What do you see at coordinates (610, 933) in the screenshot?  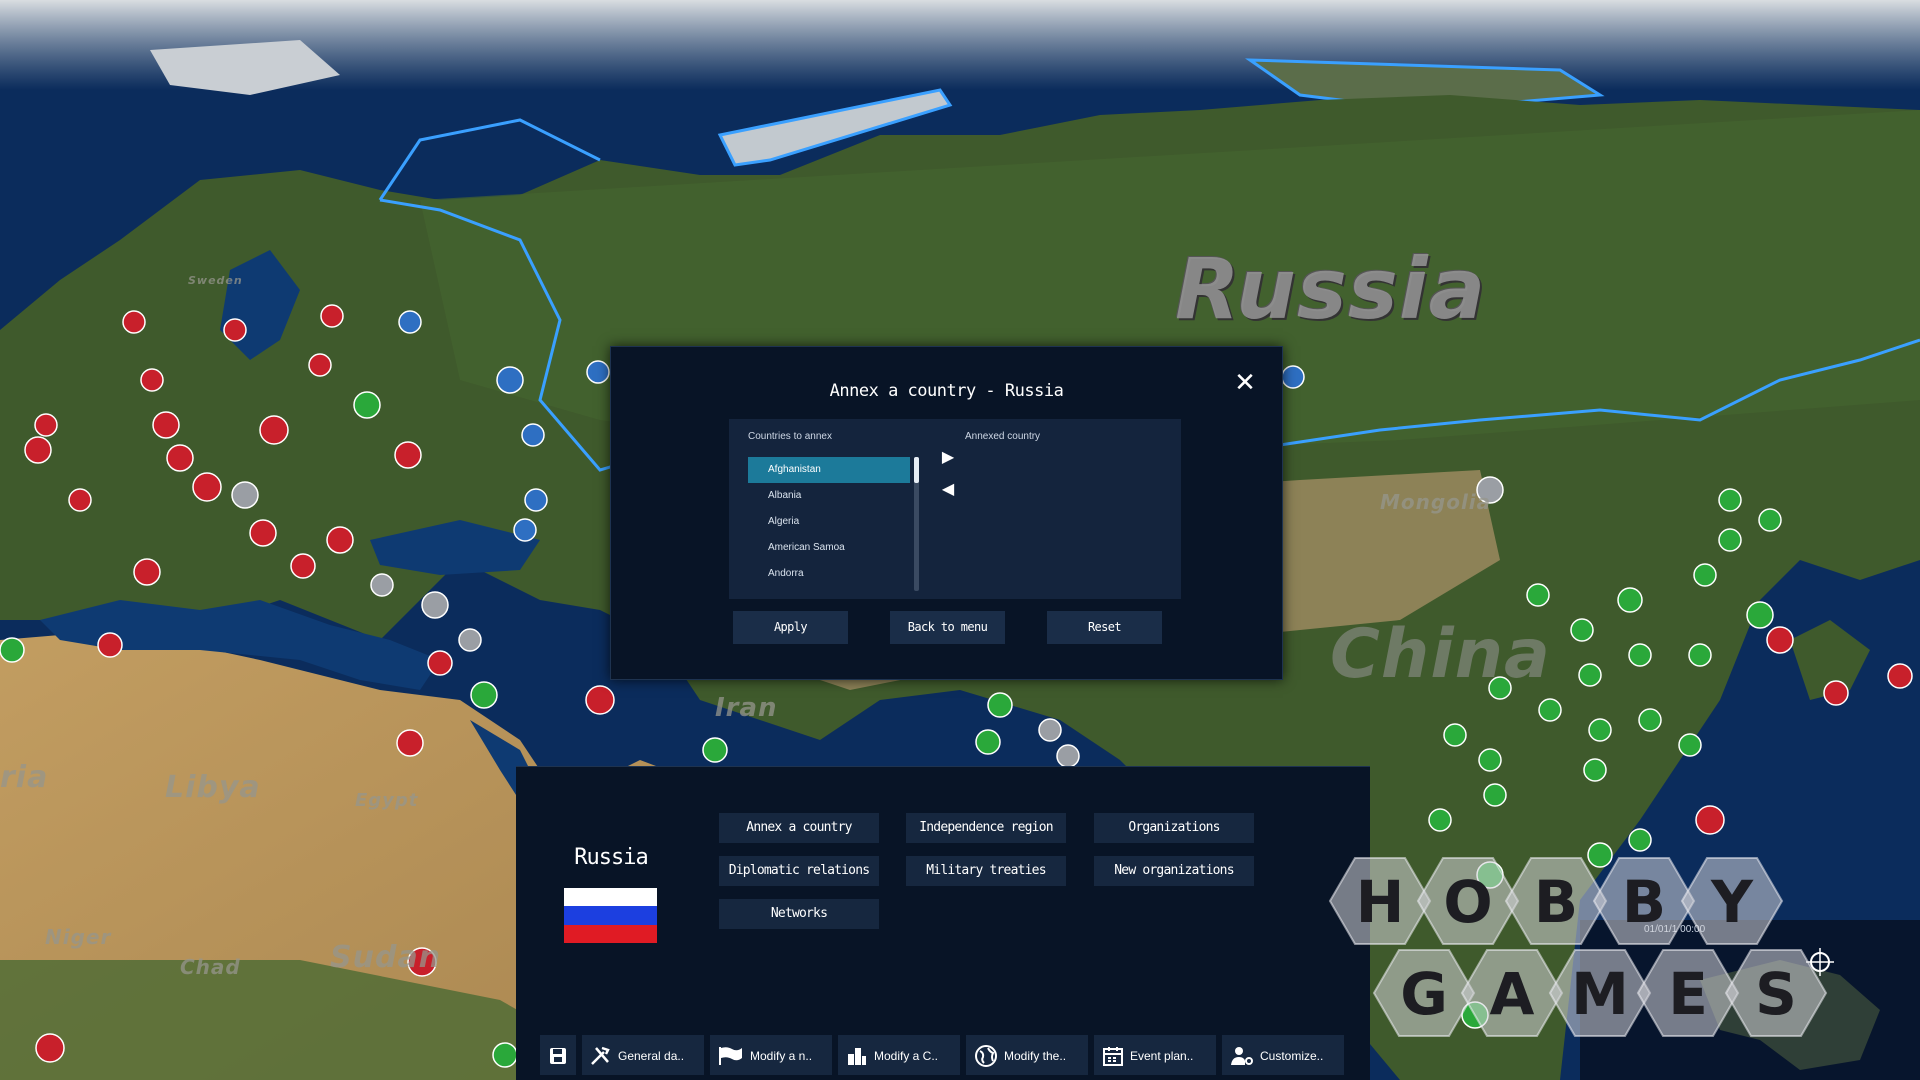 I see `flag-stripe-red` at bounding box center [610, 933].